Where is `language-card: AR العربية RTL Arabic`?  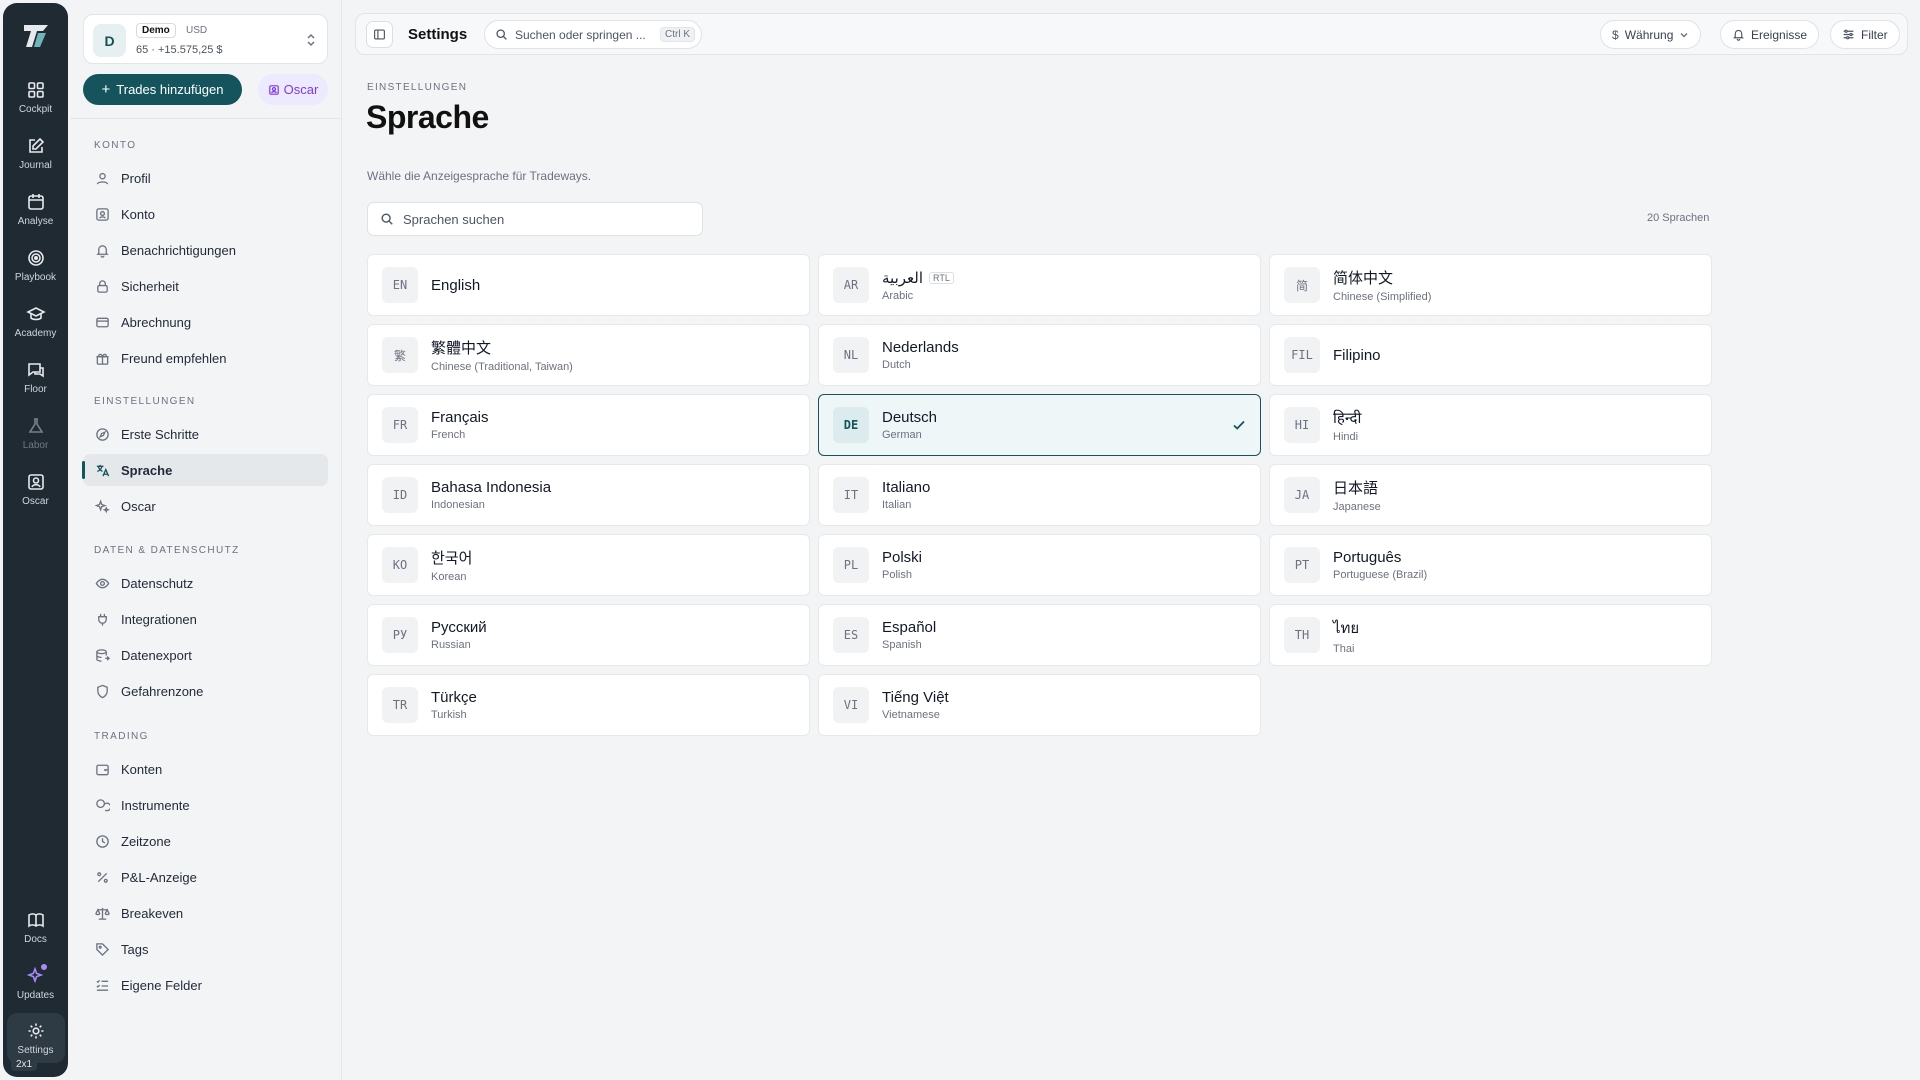 language-card: AR العربية RTL Arabic is located at coordinates (1039, 285).